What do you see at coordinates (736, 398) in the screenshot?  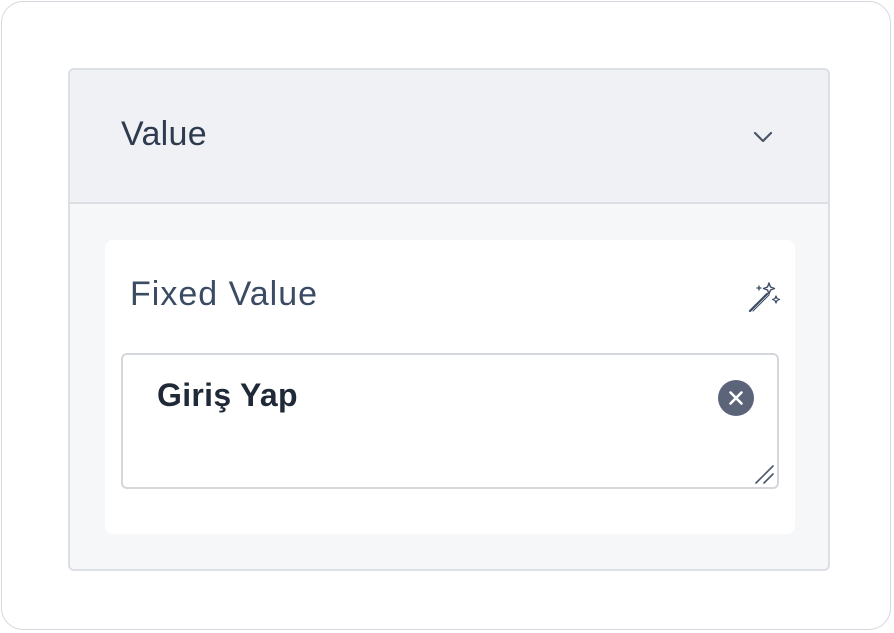 I see `clear-circle-icon` at bounding box center [736, 398].